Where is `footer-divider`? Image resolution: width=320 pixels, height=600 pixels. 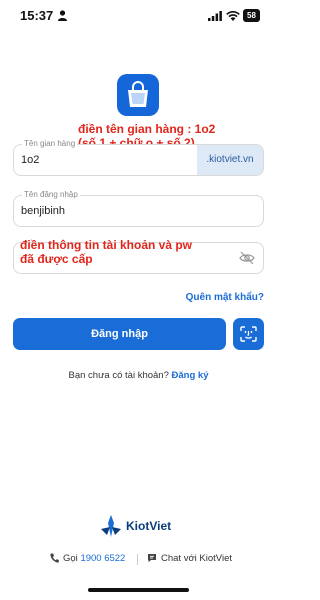 footer-divider is located at coordinates (137, 559).